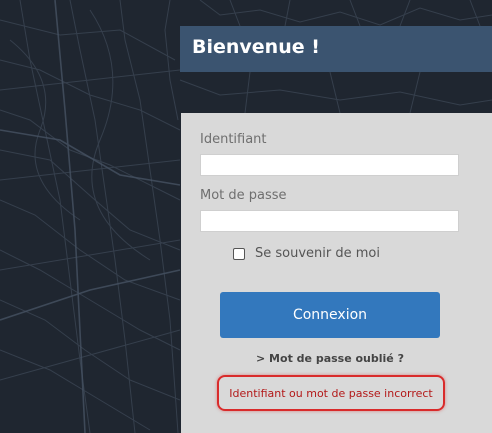 The width and height of the screenshot is (492, 433). I want to click on error-message-box: Identifiant ou mot de passe incorrect, so click(331, 393).